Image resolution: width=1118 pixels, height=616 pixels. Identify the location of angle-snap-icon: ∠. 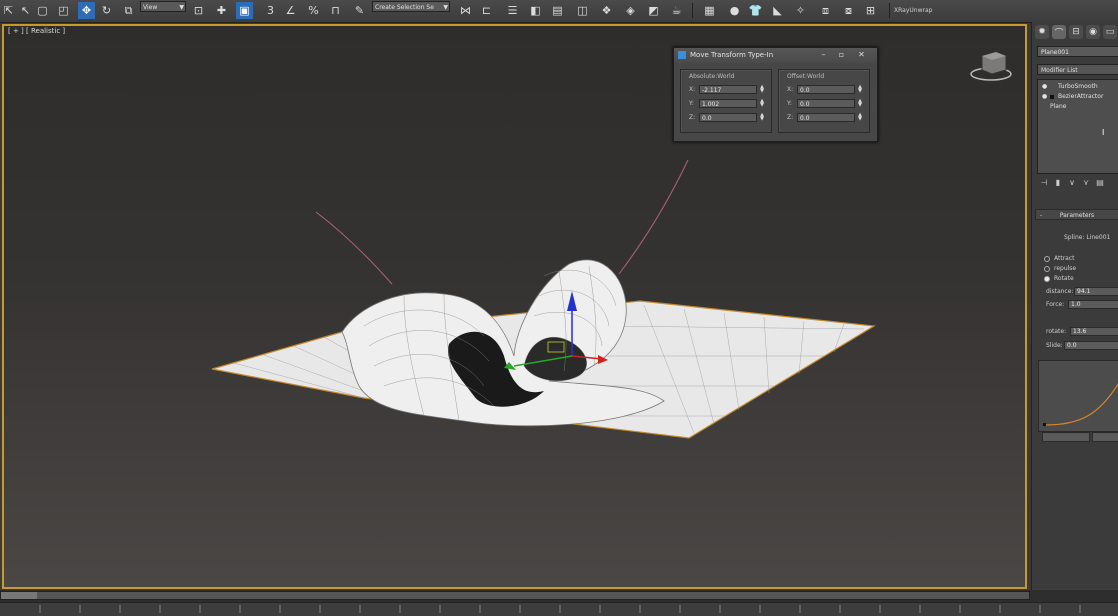
(290, 10).